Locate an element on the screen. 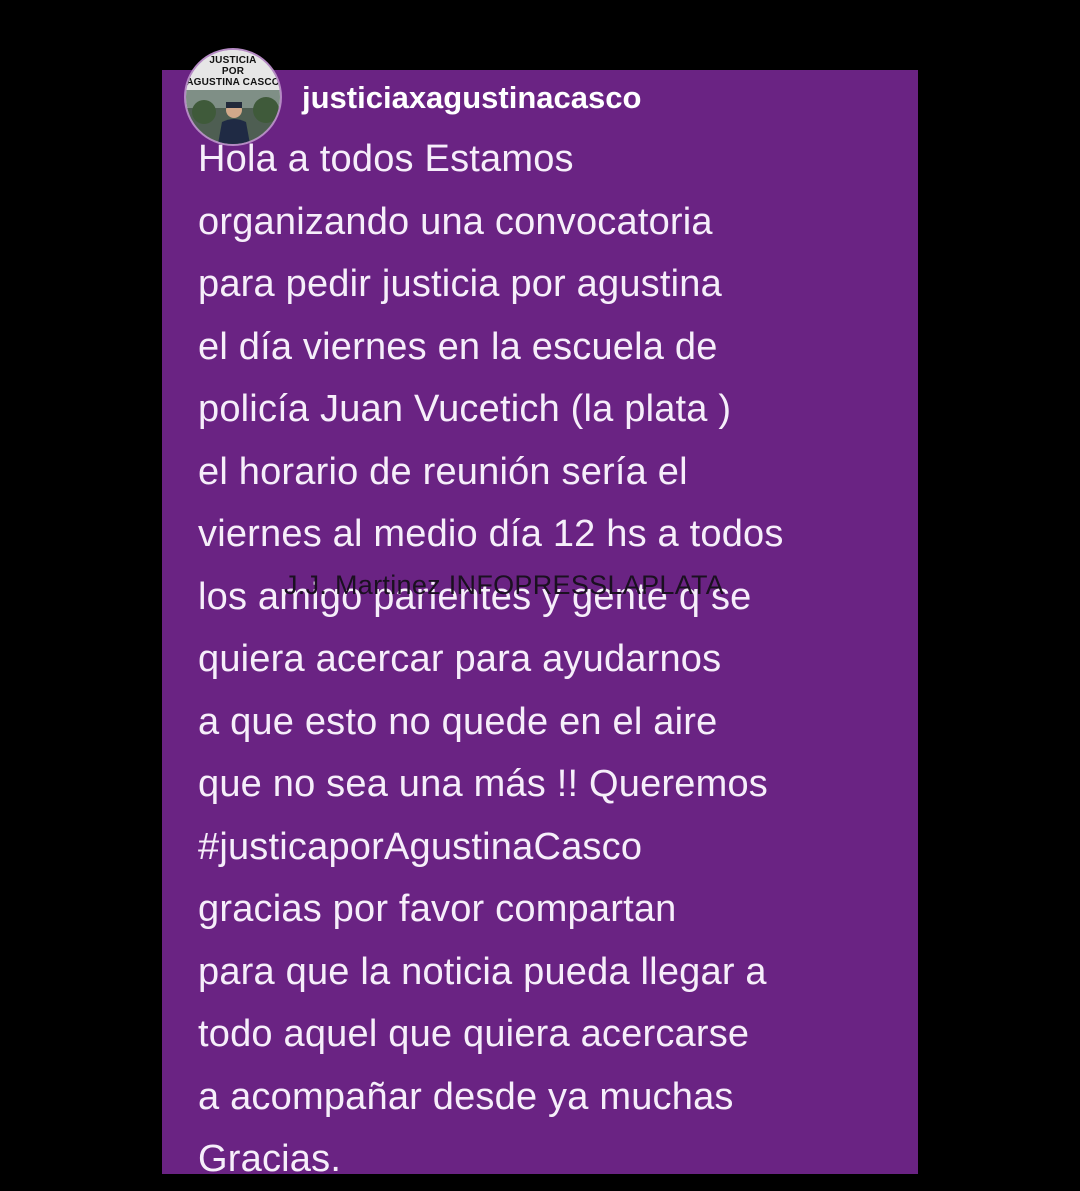  avatar-text-line: POR is located at coordinates (233, 71).